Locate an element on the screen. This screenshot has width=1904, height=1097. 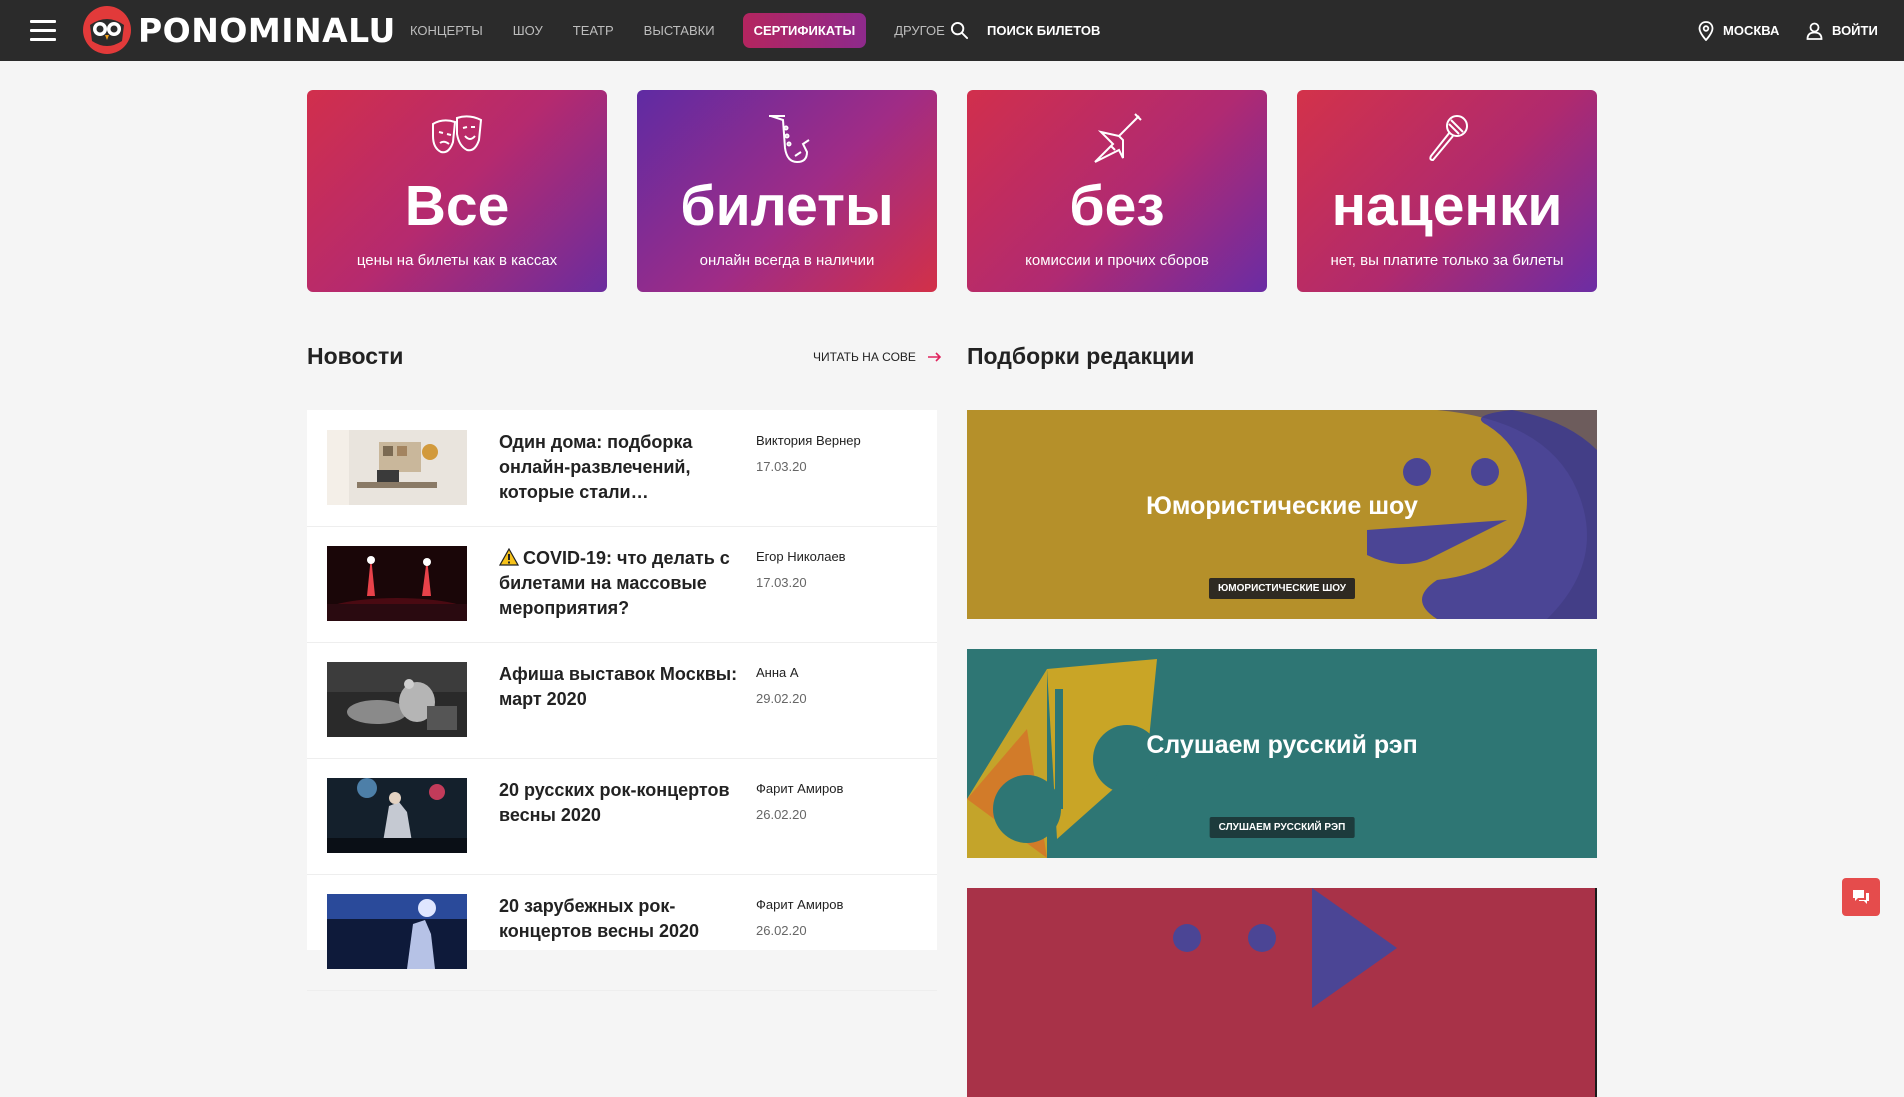
news-title: 20 русских рок-концертов весны 2020 is located at coordinates (614, 802).